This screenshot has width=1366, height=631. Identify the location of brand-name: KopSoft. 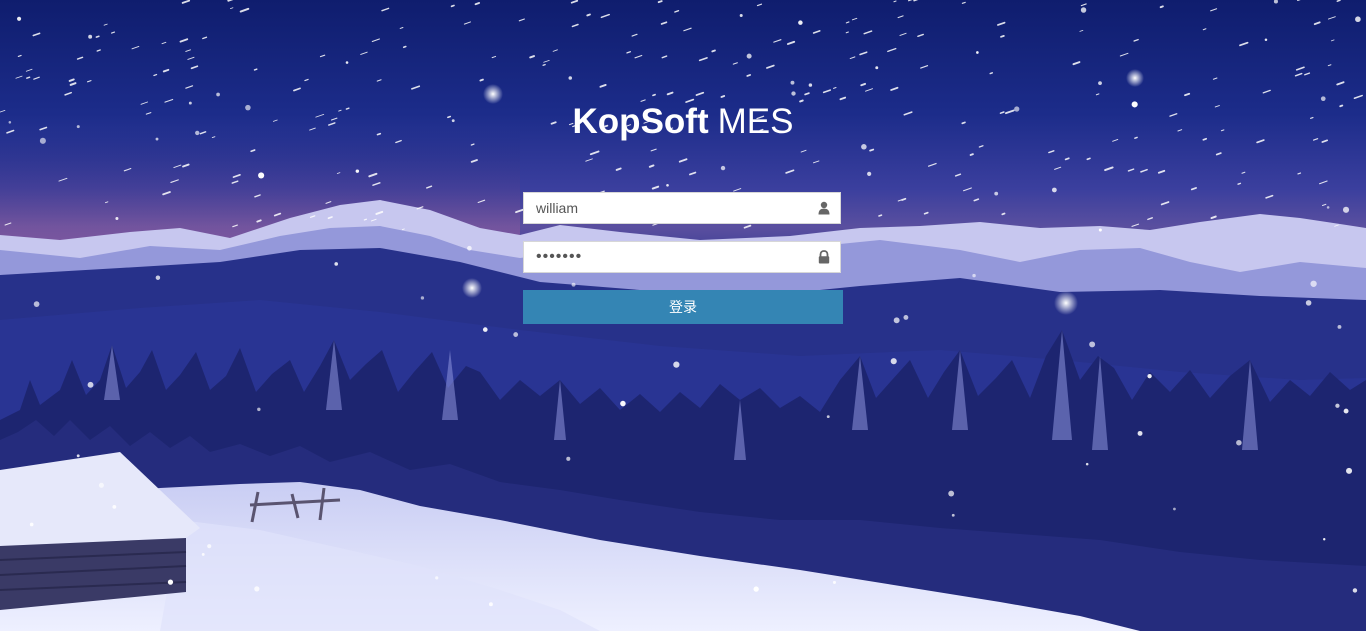
(640, 121).